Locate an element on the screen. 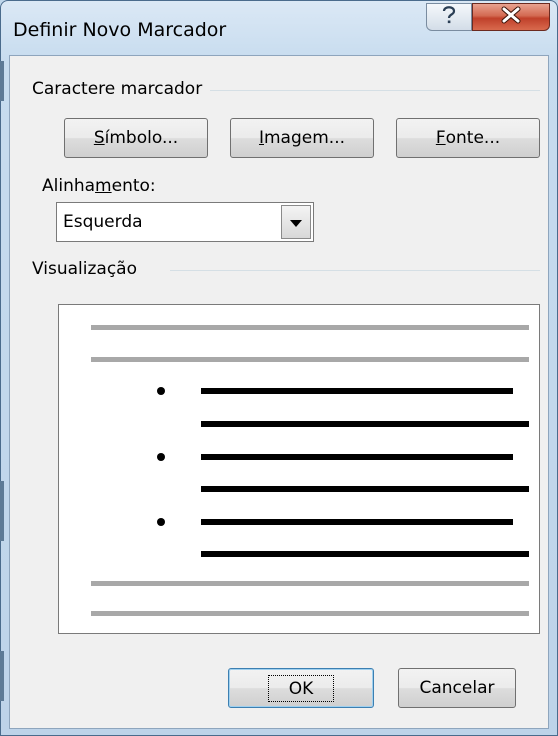 The height and width of the screenshot is (736, 558). visualizacao-label: Visualização is located at coordinates (88, 269).